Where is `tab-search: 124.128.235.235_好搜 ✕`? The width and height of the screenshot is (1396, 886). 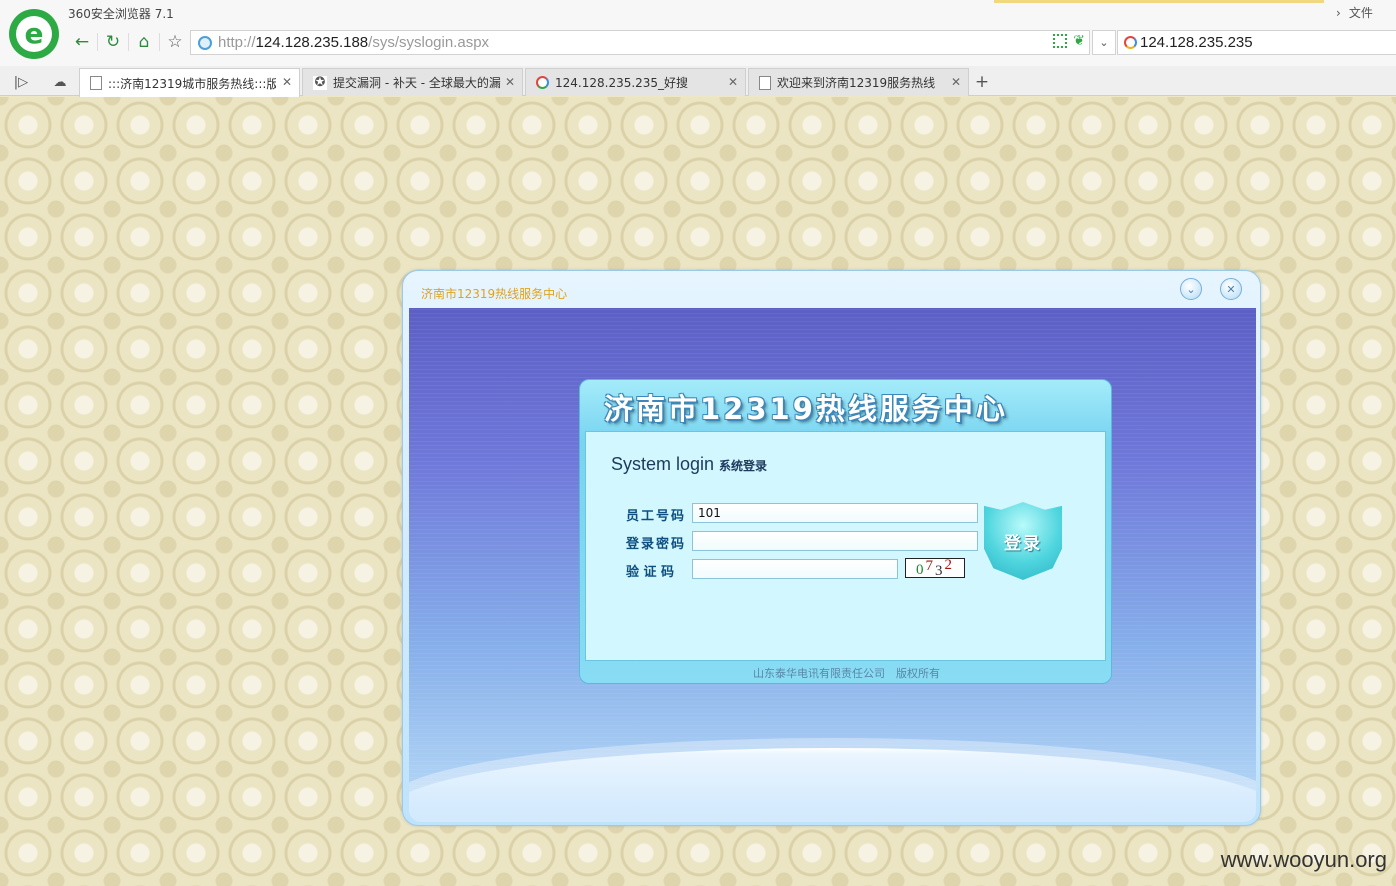 tab-search: 124.128.235.235_好搜 ✕ is located at coordinates (635, 82).